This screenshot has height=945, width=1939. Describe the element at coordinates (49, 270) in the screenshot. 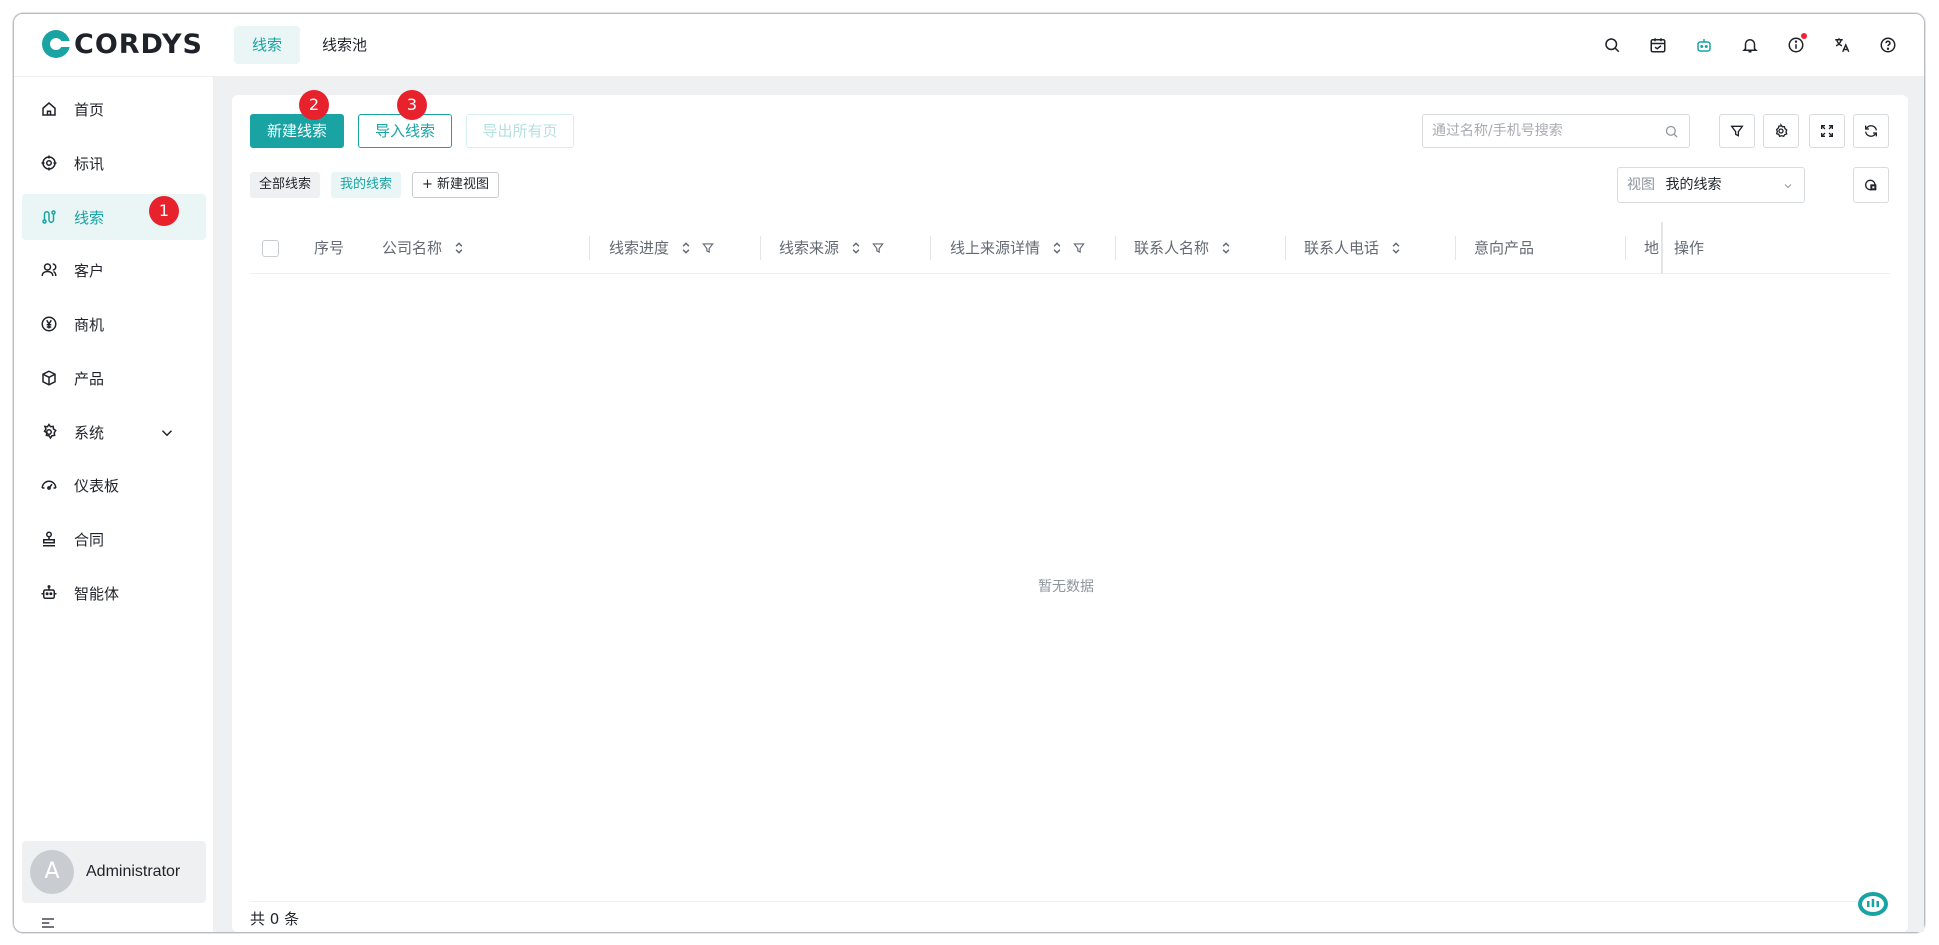

I see `customer-icon` at that location.